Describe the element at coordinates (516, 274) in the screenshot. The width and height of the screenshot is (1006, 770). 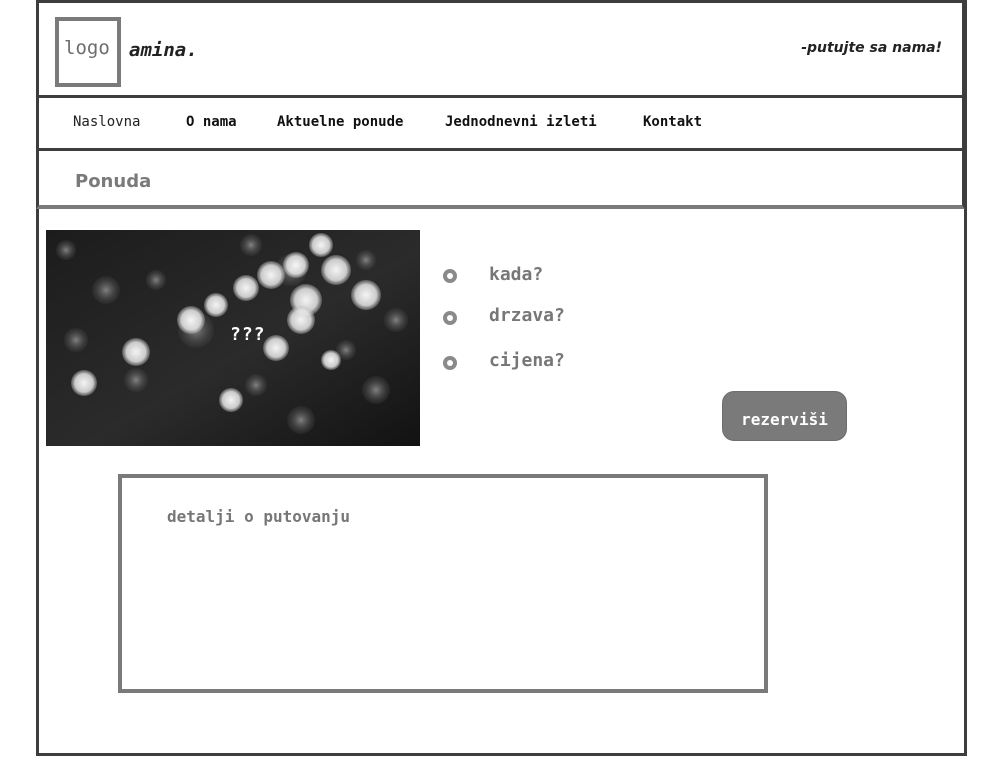
I see `detail-label: kada?` at that location.